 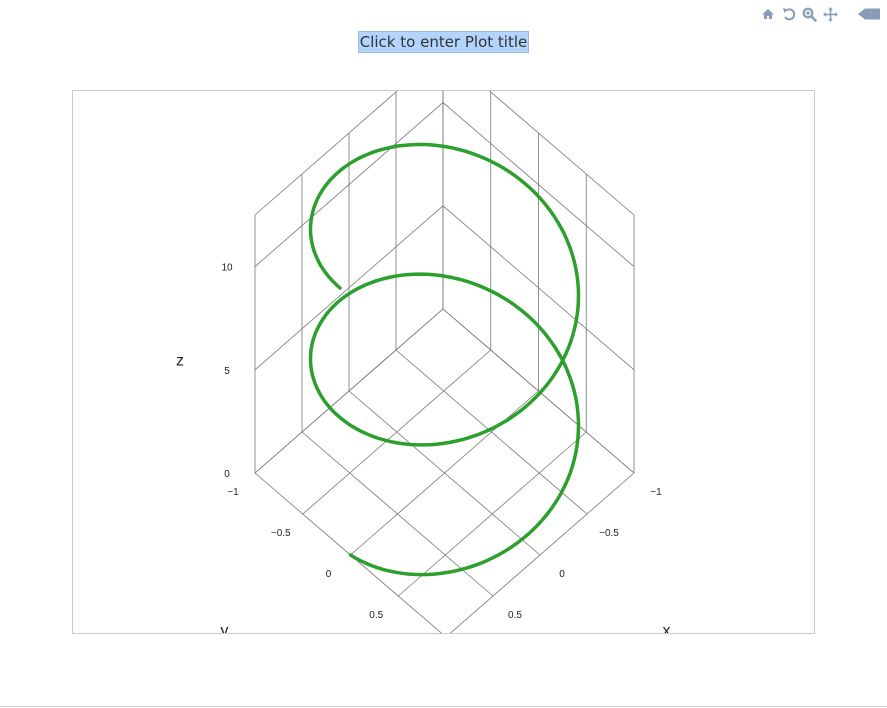 I want to click on x-tick-label: 0, so click(x=562, y=574).